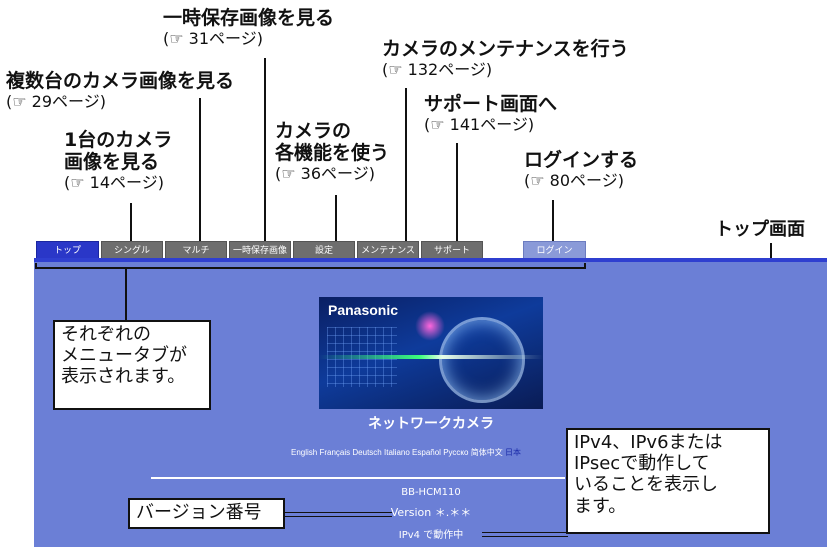 The height and width of the screenshot is (547, 827). I want to click on tab-underline, so click(430, 260).